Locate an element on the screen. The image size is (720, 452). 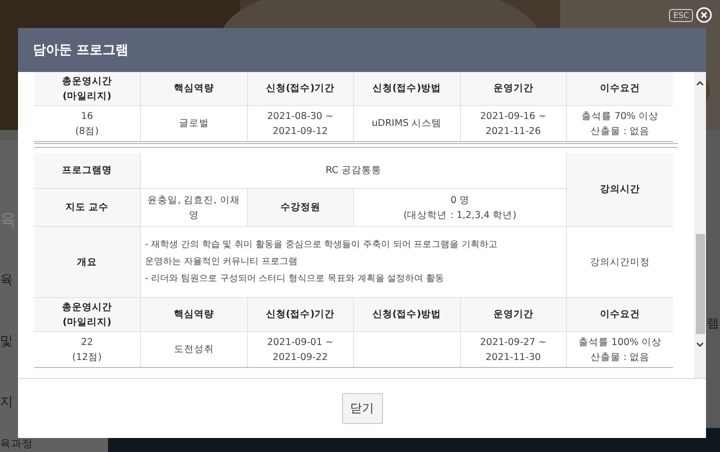
table-header: 강의시간 is located at coordinates (619, 189).